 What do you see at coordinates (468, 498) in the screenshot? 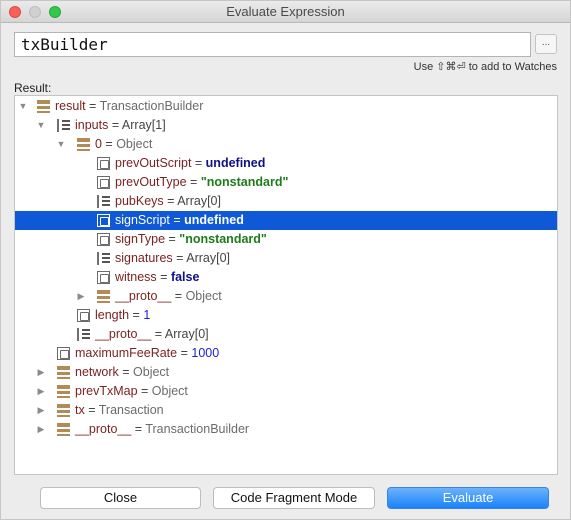
I see `evaluate-button: Evaluate` at bounding box center [468, 498].